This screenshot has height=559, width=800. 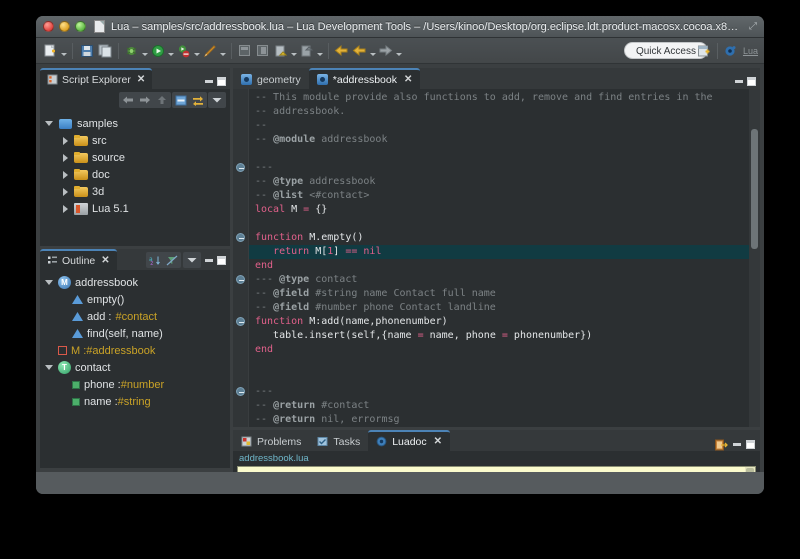 What do you see at coordinates (504, 280) in the screenshot?
I see `code-line: --- @type contact` at bounding box center [504, 280].